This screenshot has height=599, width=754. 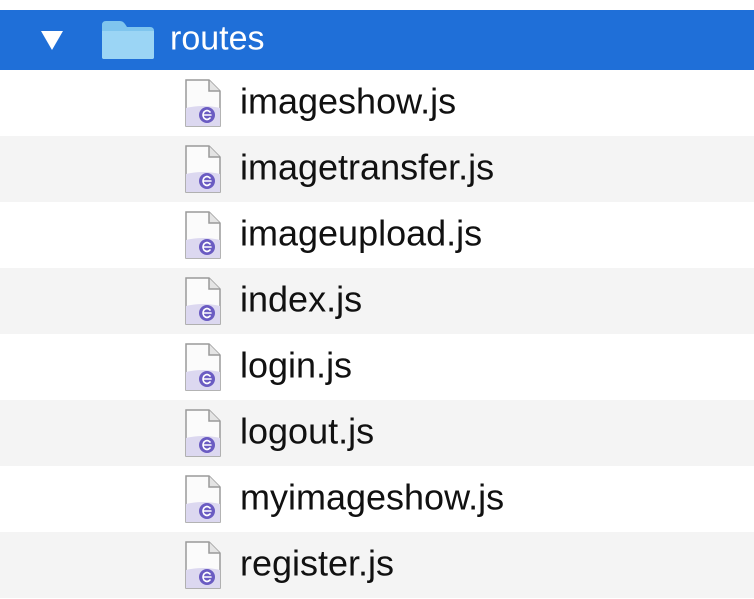 What do you see at coordinates (317, 563) in the screenshot?
I see `file-label: register.js` at bounding box center [317, 563].